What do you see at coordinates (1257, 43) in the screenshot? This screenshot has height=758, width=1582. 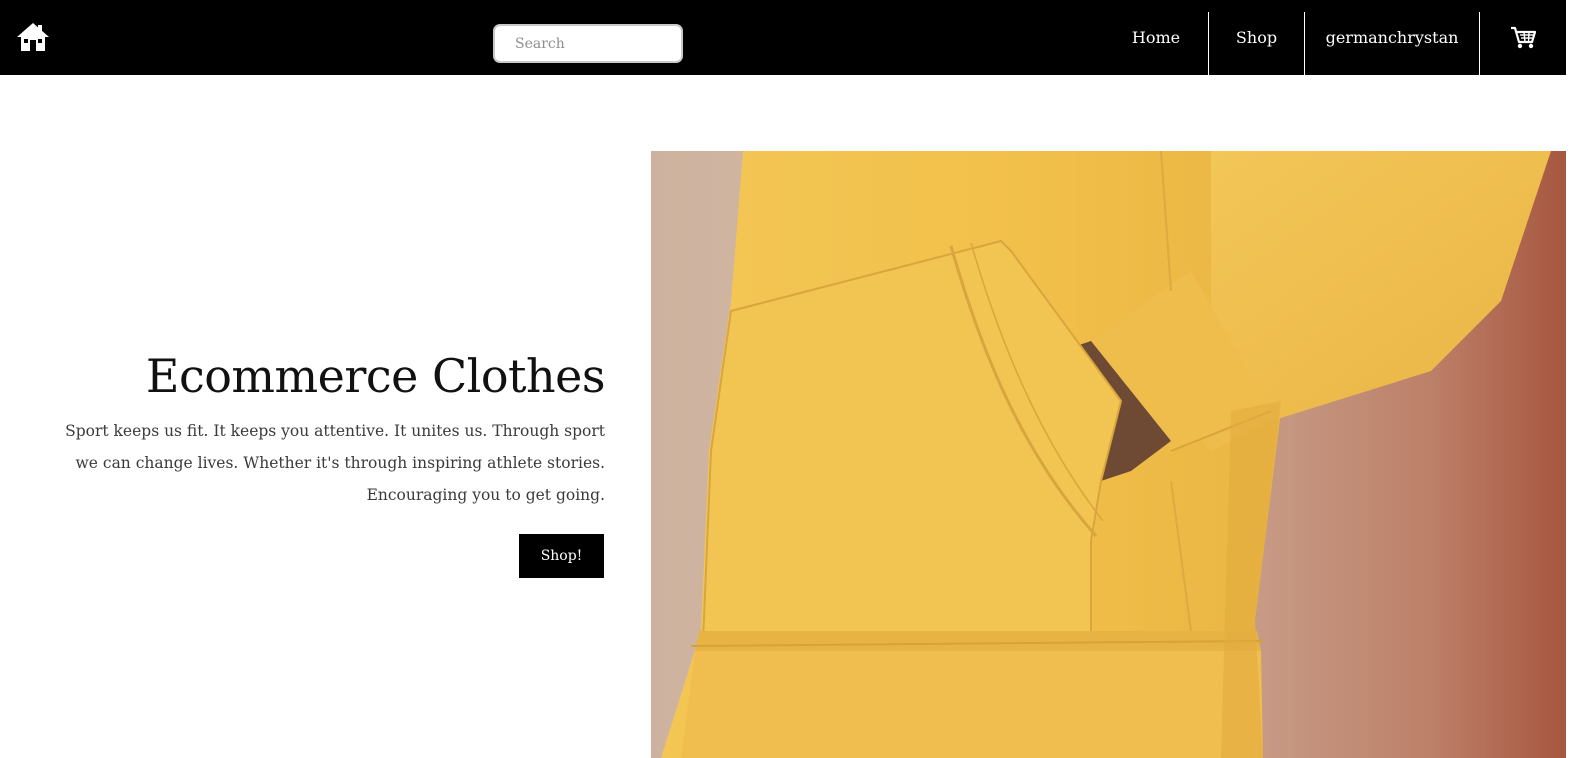 I see `nav-shop-link: Shop` at bounding box center [1257, 43].